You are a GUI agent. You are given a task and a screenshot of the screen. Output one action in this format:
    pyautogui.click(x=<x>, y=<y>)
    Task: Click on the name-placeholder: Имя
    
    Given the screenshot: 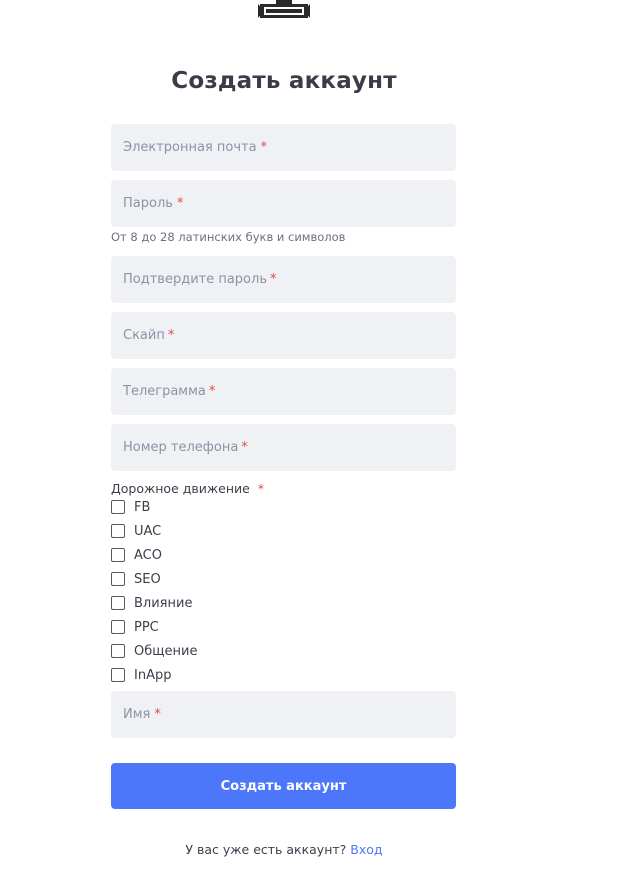 What is the action you would take?
    pyautogui.click(x=137, y=714)
    